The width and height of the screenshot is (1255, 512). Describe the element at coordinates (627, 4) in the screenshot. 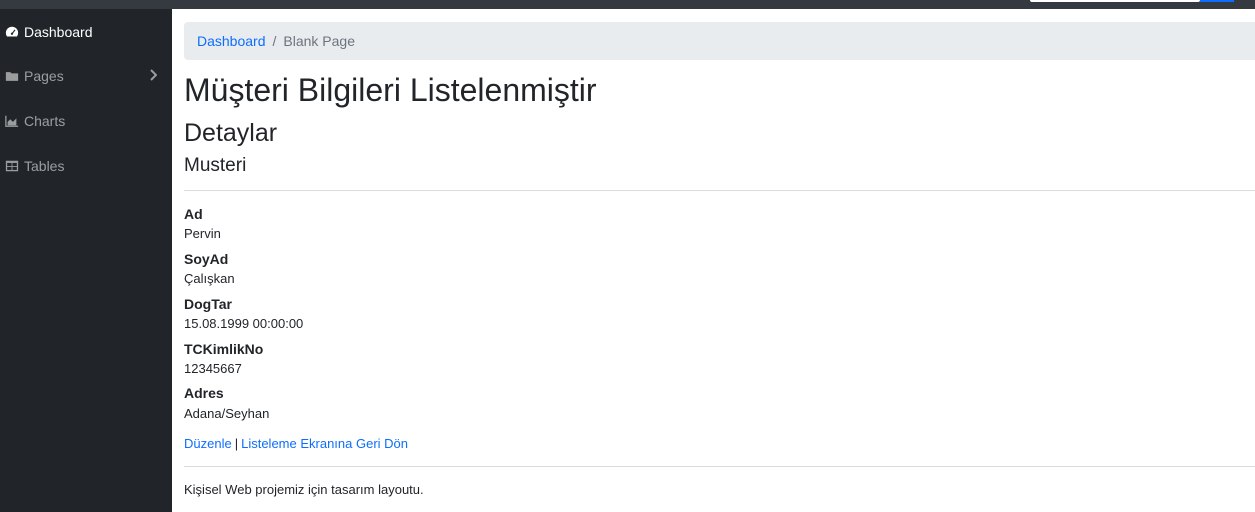

I see `top-navbar` at that location.